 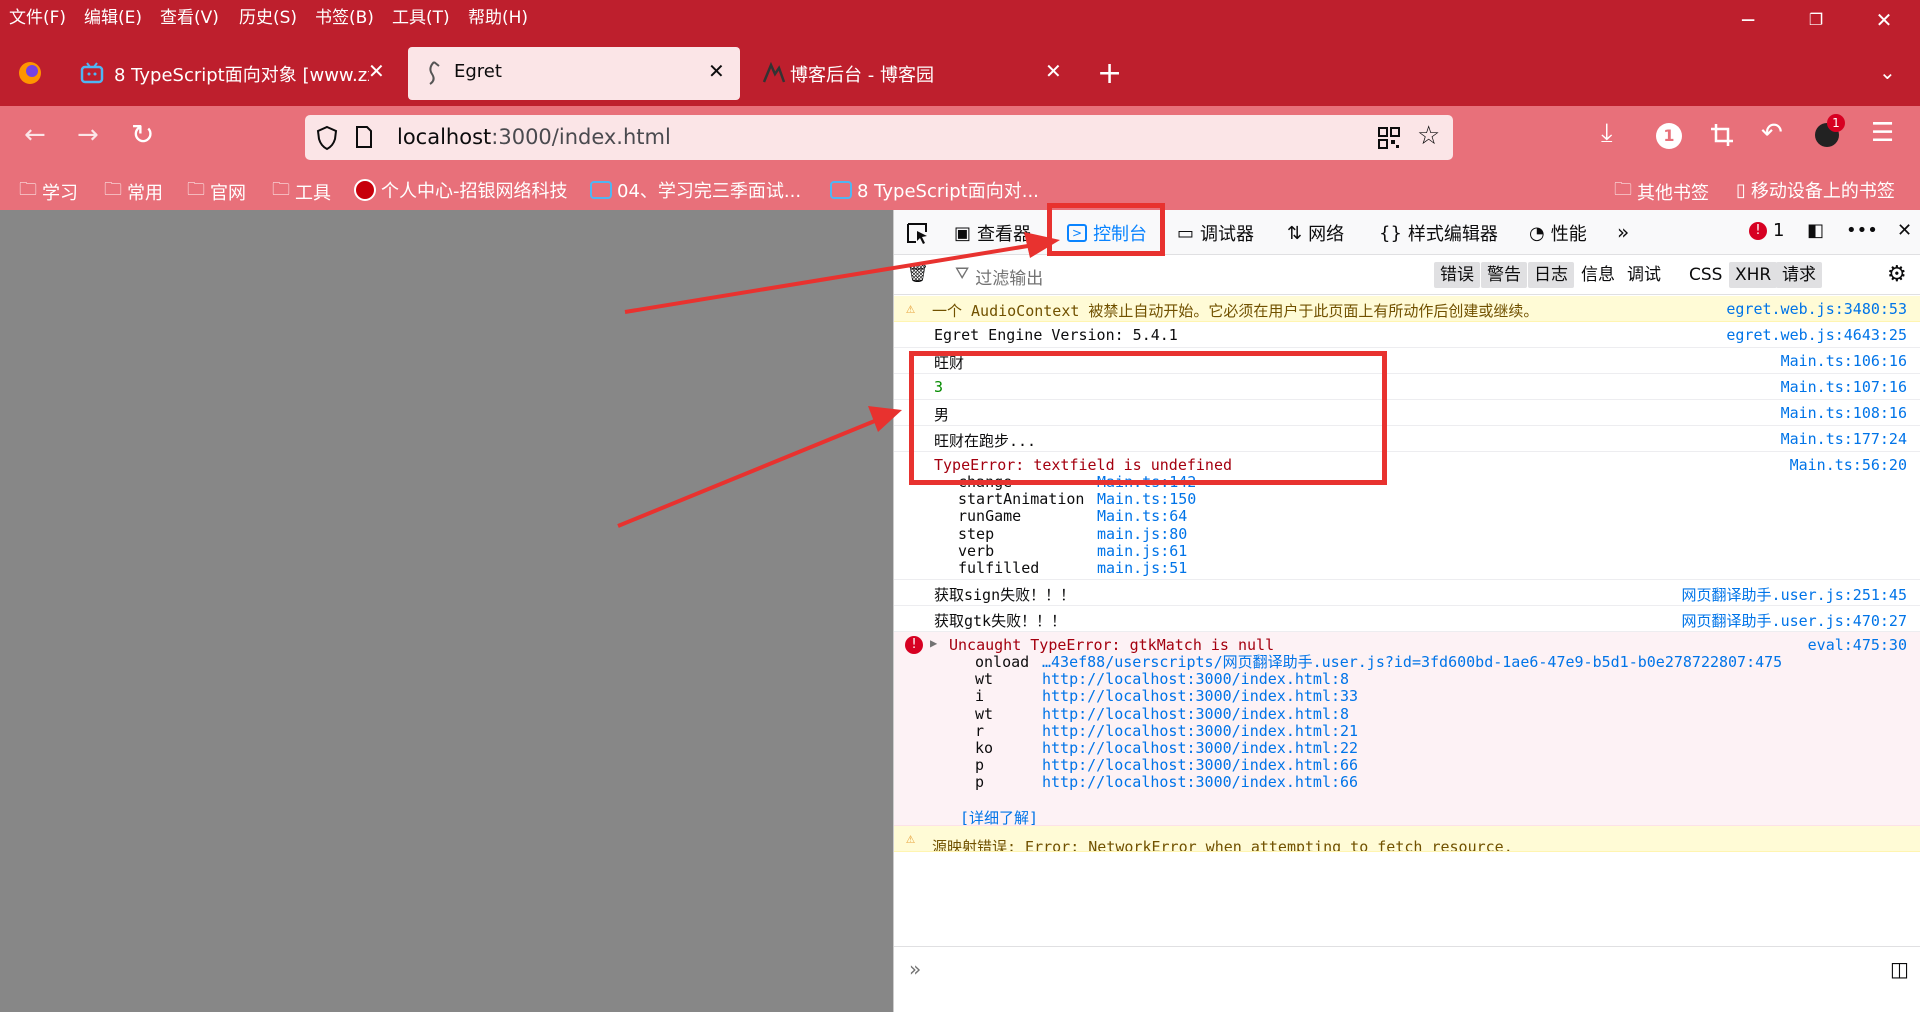 I want to click on bookmark-mobile: ▯ 移动设备上的书签, so click(x=1815, y=190).